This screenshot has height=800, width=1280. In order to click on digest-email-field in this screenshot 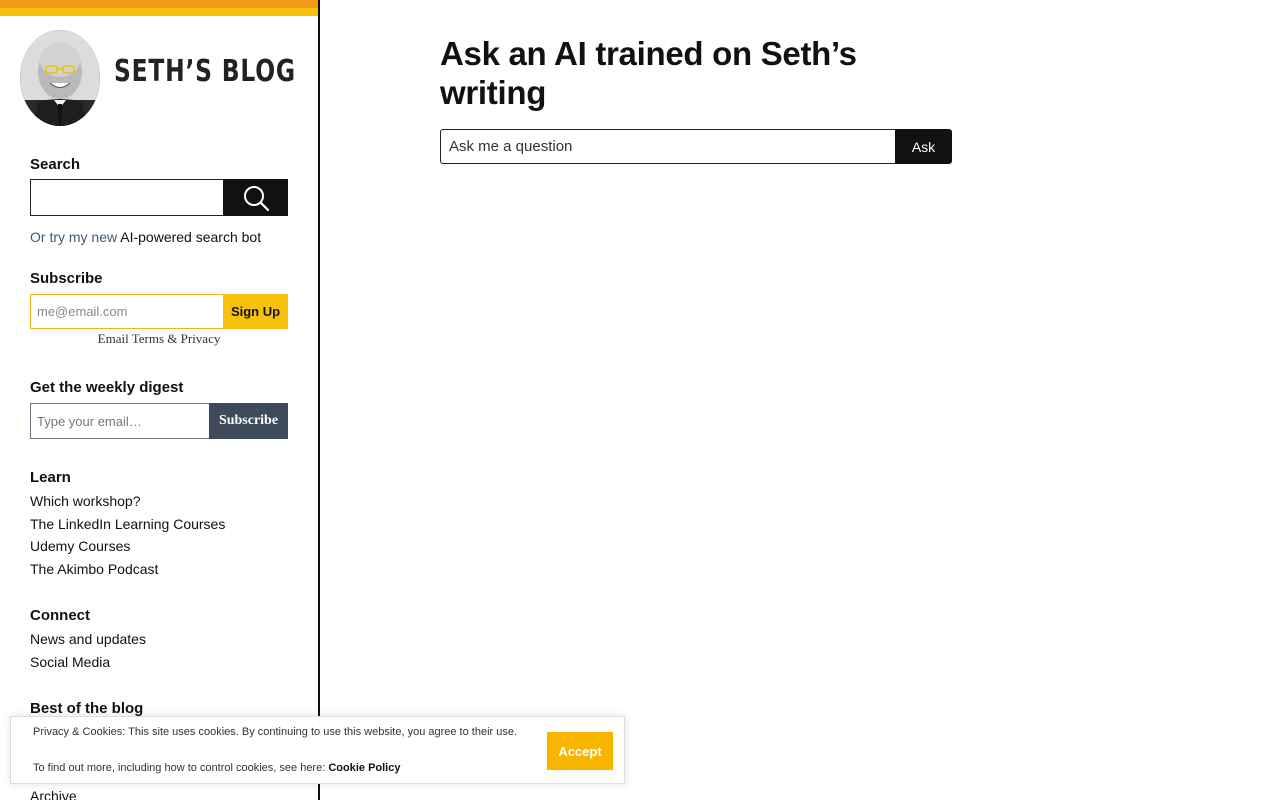, I will do `click(120, 421)`.